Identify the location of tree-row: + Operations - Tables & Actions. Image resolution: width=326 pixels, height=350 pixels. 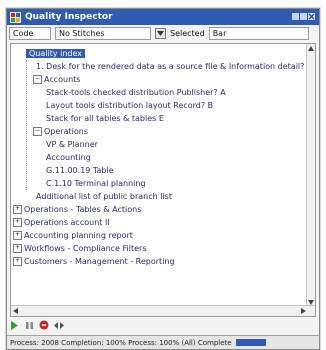
(159, 209).